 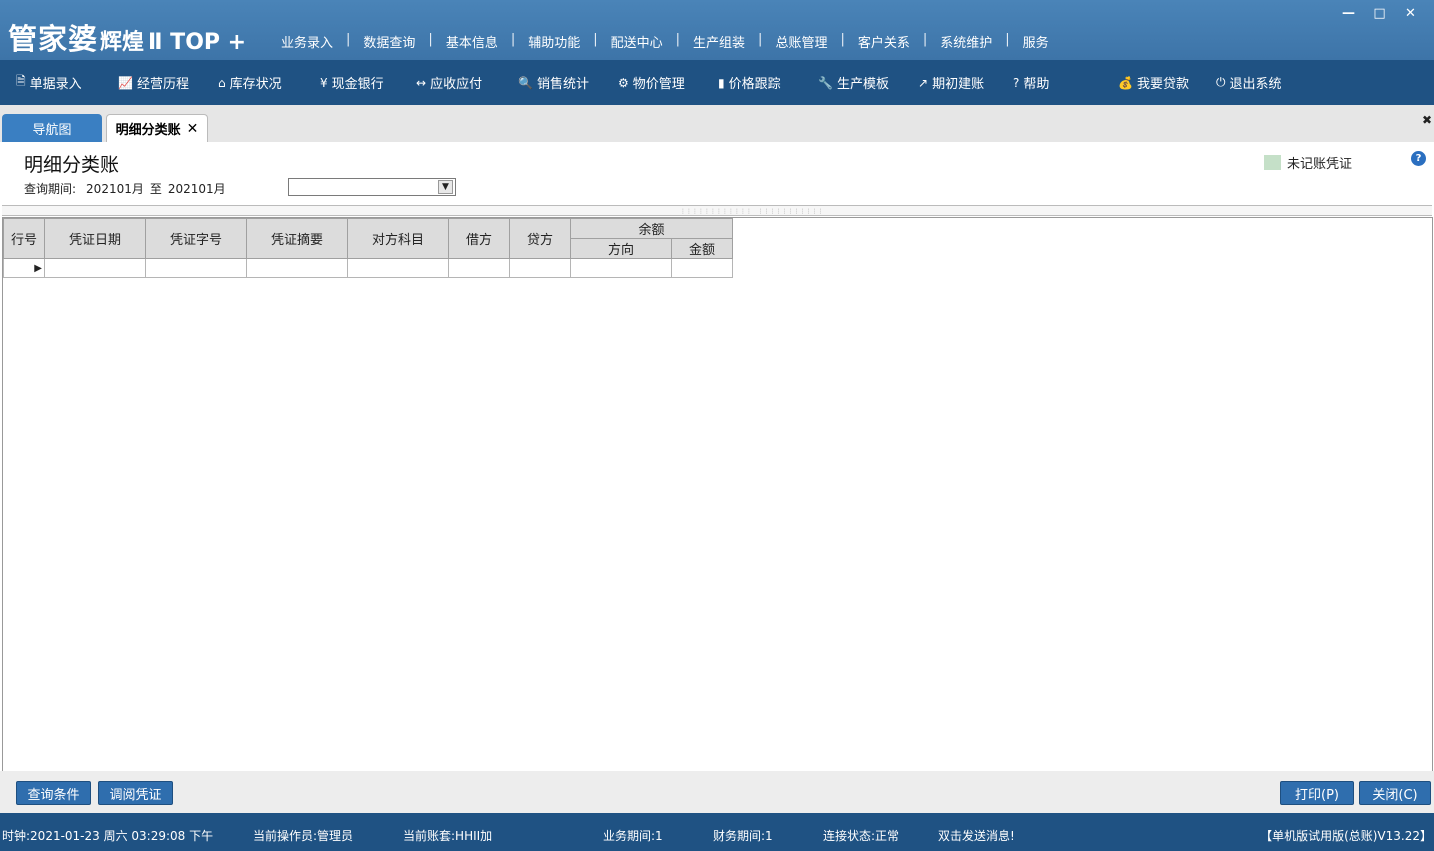 I want to click on toolbar-button: 💰 我要贷款, so click(x=1153, y=82).